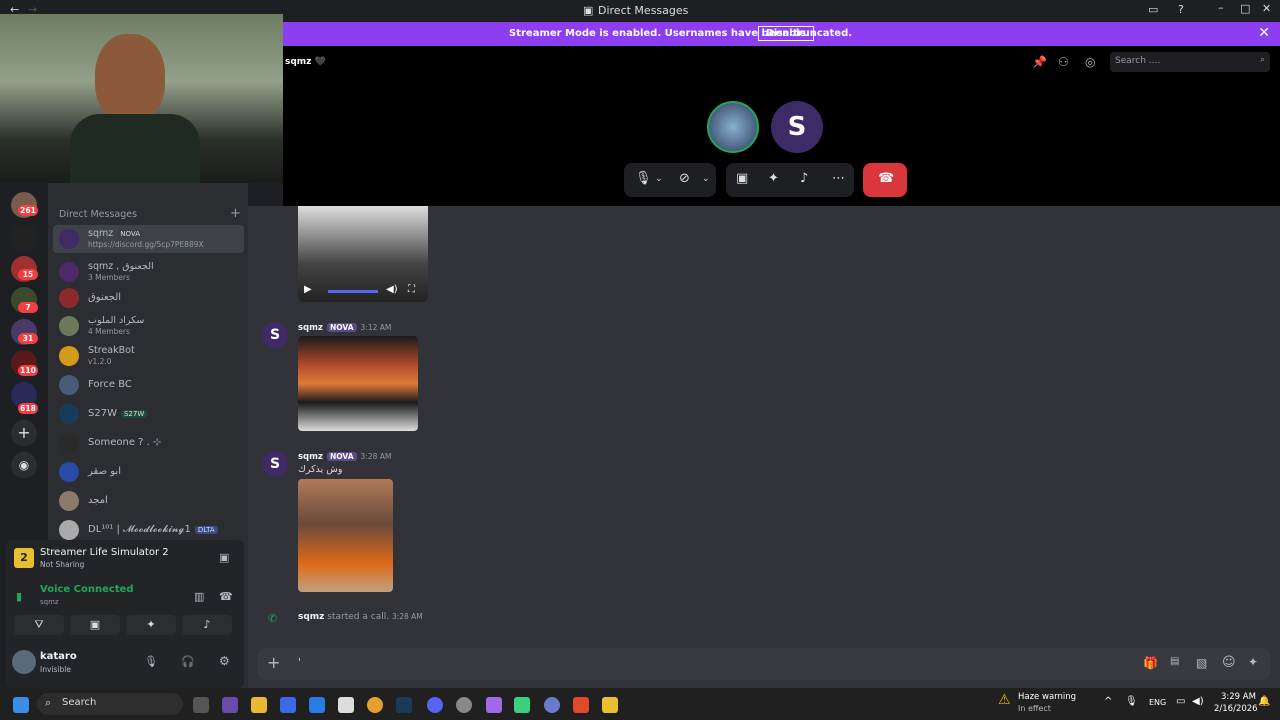 This screenshot has height=720, width=1280. I want to click on avatar, so click(69, 326).